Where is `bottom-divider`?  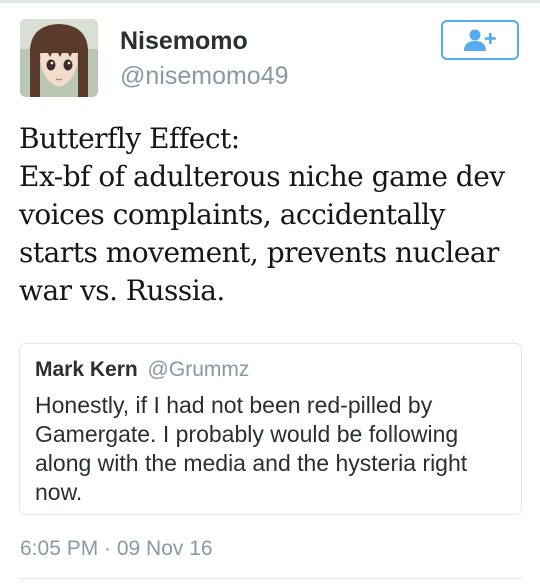 bottom-divider is located at coordinates (270, 578).